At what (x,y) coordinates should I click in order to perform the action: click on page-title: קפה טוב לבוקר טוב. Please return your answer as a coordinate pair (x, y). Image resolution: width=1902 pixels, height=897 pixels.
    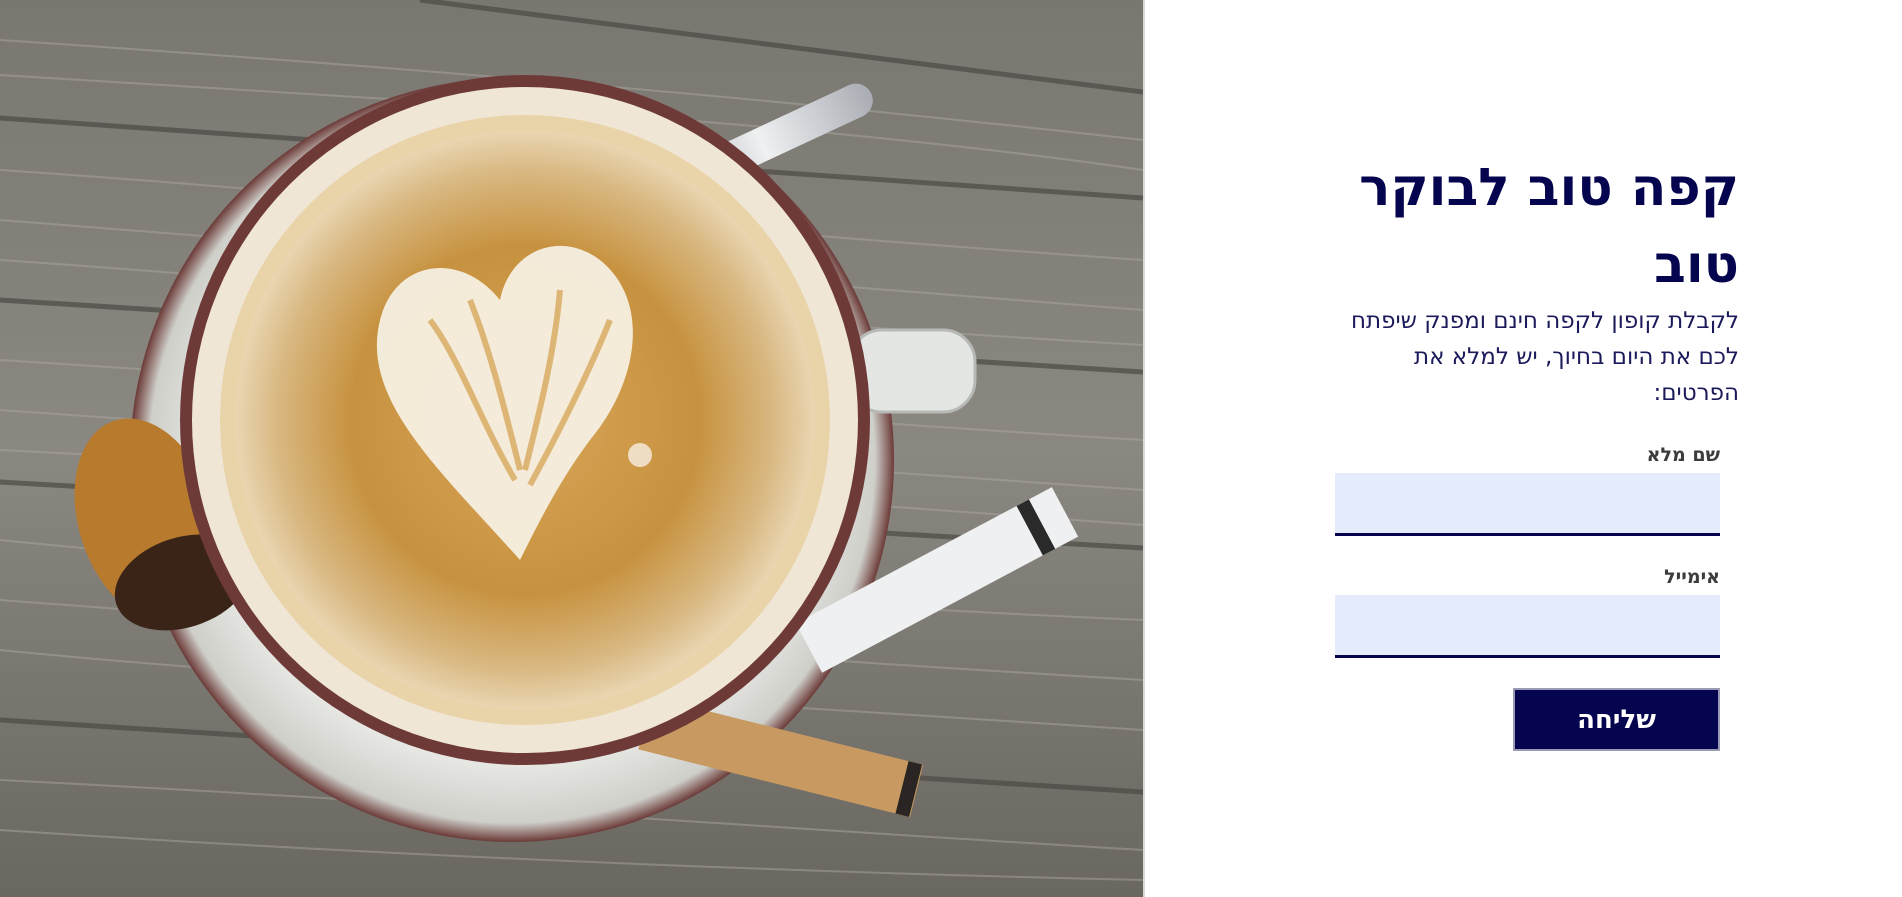
    Looking at the image, I should click on (1549, 226).